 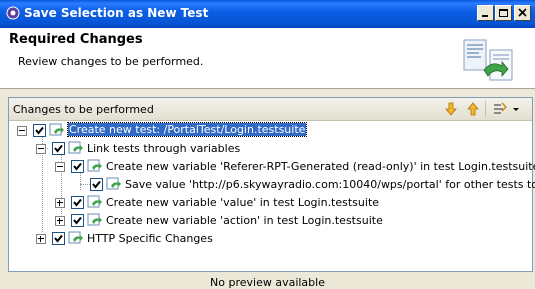 I want to click on tree-item-label: Link tests through variables, so click(x=164, y=148).